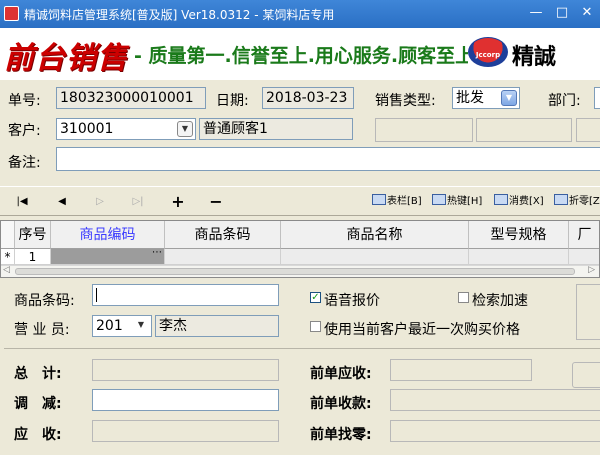  What do you see at coordinates (564, 101) in the screenshot?
I see `dept-label: 部门:` at bounding box center [564, 101].